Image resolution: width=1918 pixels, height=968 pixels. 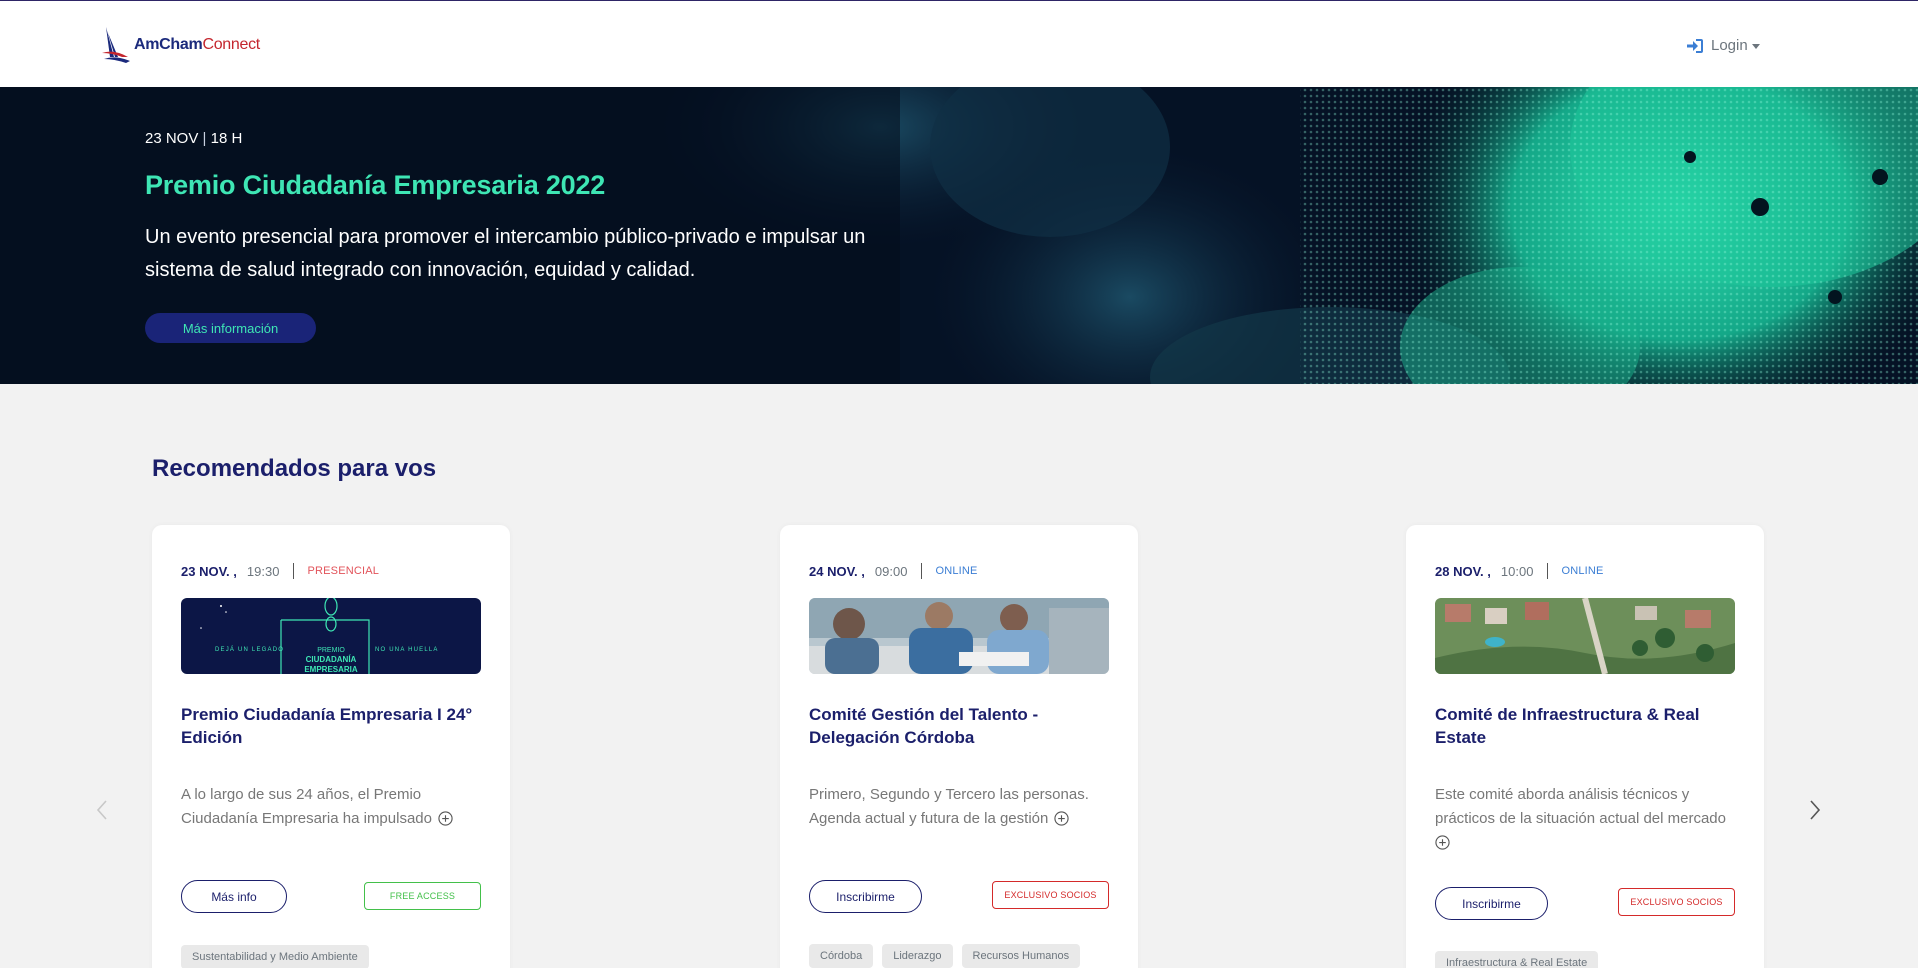 What do you see at coordinates (226, 138) in the screenshot?
I see `hero-date-time: 18 H` at bounding box center [226, 138].